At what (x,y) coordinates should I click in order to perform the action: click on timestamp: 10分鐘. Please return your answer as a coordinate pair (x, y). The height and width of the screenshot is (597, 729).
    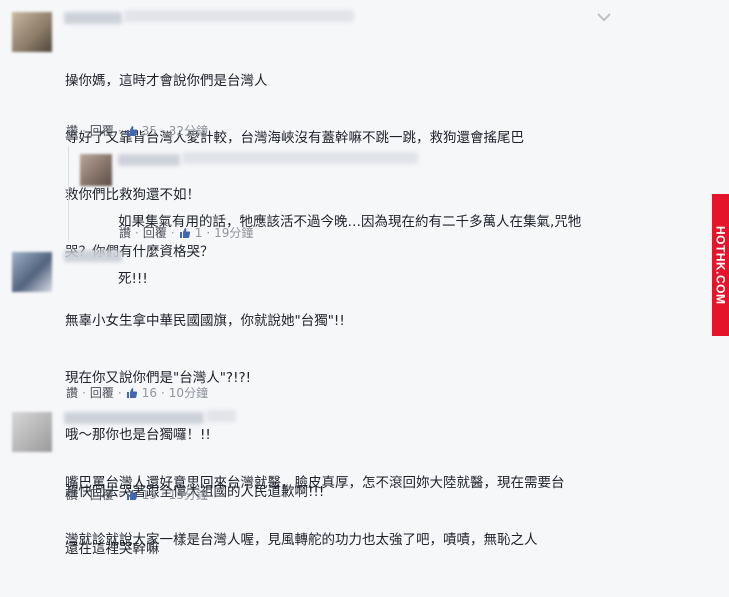
    Looking at the image, I should click on (188, 392).